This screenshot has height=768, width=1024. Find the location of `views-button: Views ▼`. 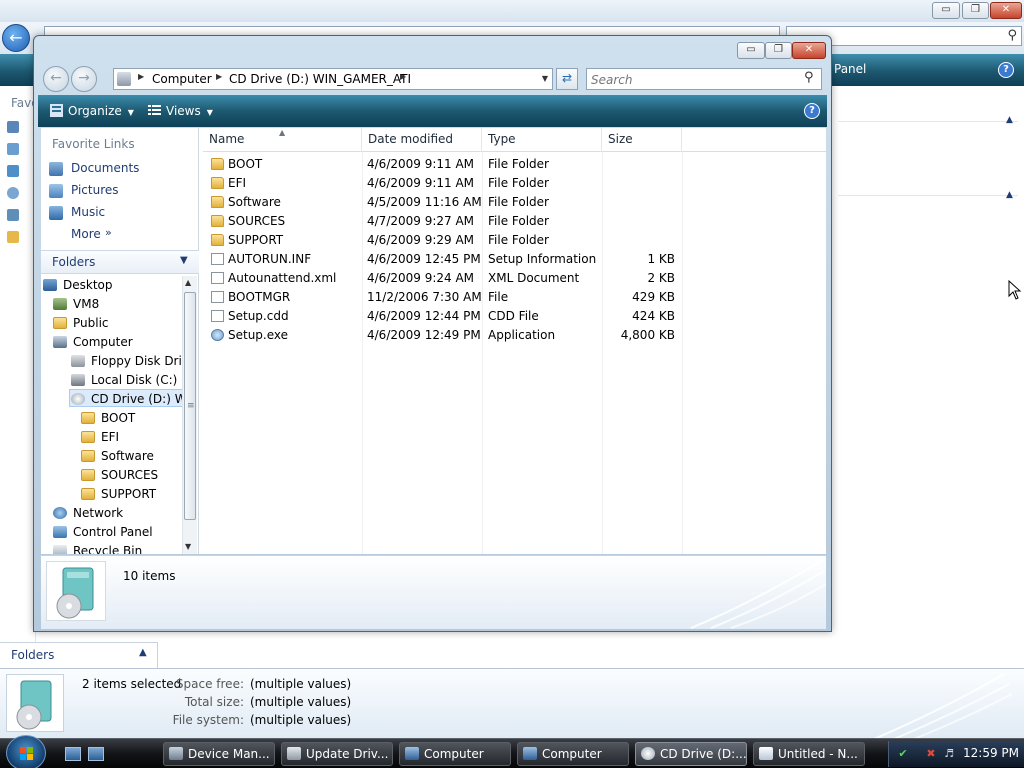

views-button: Views ▼ is located at coordinates (178, 111).